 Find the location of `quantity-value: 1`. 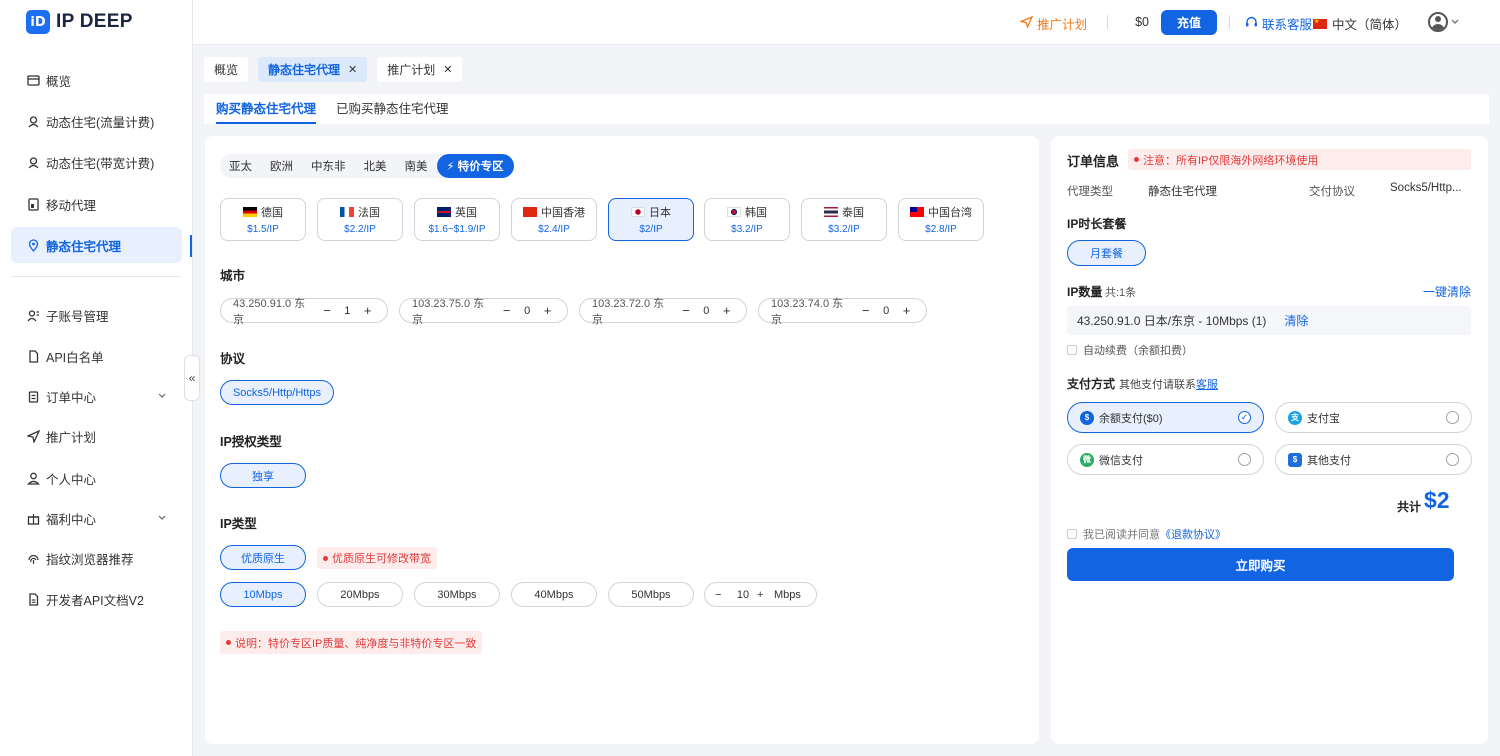

quantity-value: 1 is located at coordinates (347, 311).